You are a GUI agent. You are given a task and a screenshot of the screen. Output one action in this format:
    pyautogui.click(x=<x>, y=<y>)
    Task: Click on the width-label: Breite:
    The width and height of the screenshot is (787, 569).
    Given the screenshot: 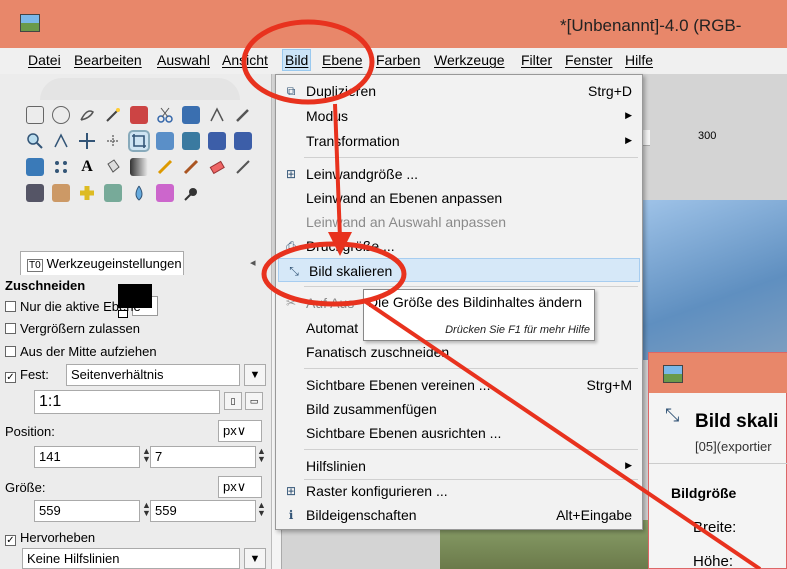 What is the action you would take?
    pyautogui.click(x=715, y=527)
    